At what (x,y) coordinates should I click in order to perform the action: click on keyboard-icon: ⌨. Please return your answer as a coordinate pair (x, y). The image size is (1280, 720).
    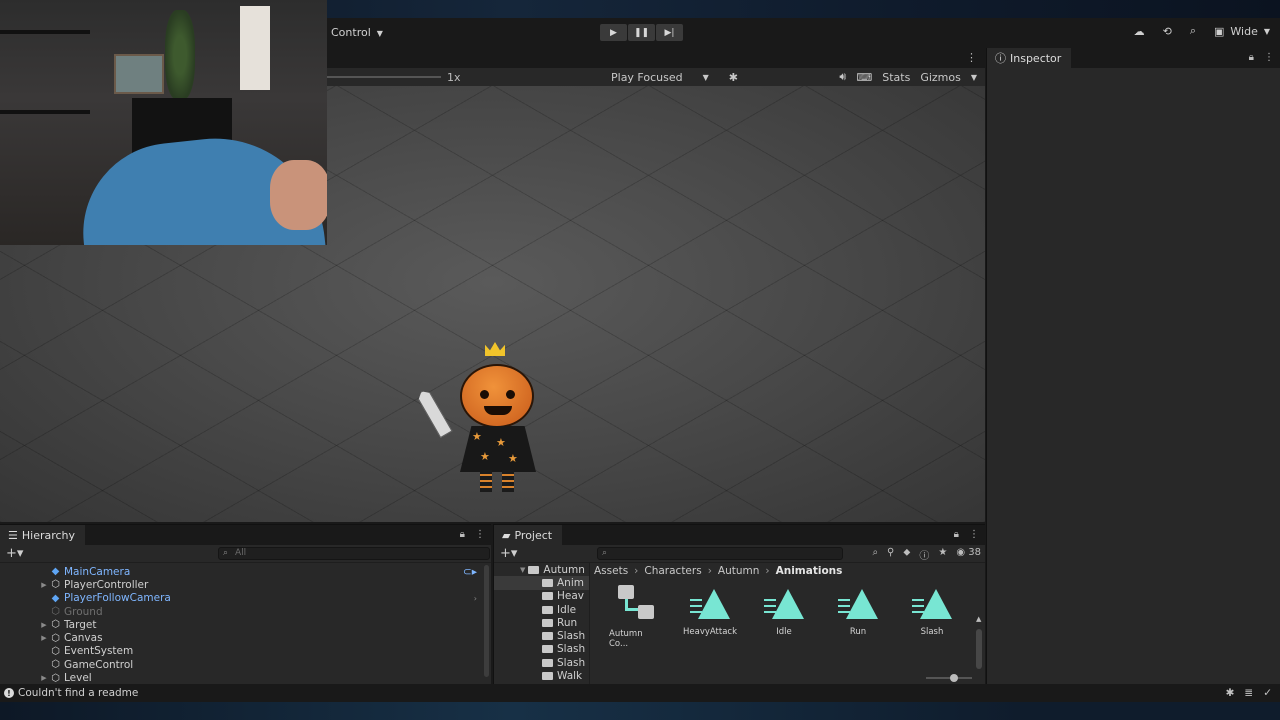
    Looking at the image, I should click on (864, 77).